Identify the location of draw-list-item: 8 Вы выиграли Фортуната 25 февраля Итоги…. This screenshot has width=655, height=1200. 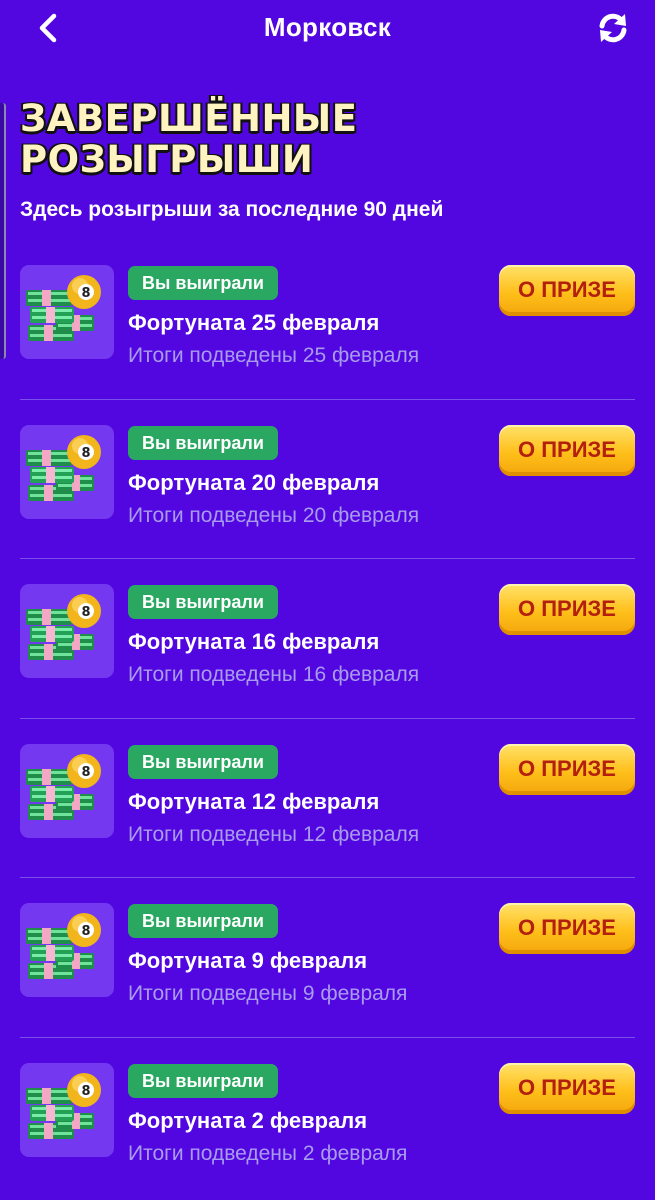
(327, 320).